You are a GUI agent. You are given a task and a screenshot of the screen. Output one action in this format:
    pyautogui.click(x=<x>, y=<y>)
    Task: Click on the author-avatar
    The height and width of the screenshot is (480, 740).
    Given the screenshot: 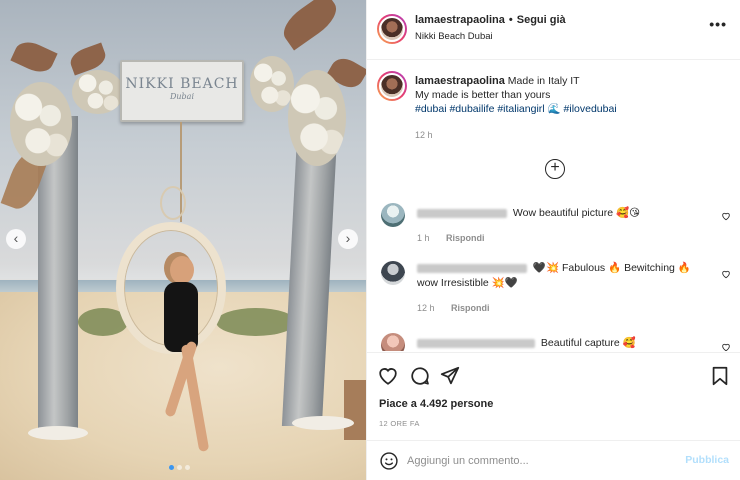 What is the action you would take?
    pyautogui.click(x=392, y=29)
    